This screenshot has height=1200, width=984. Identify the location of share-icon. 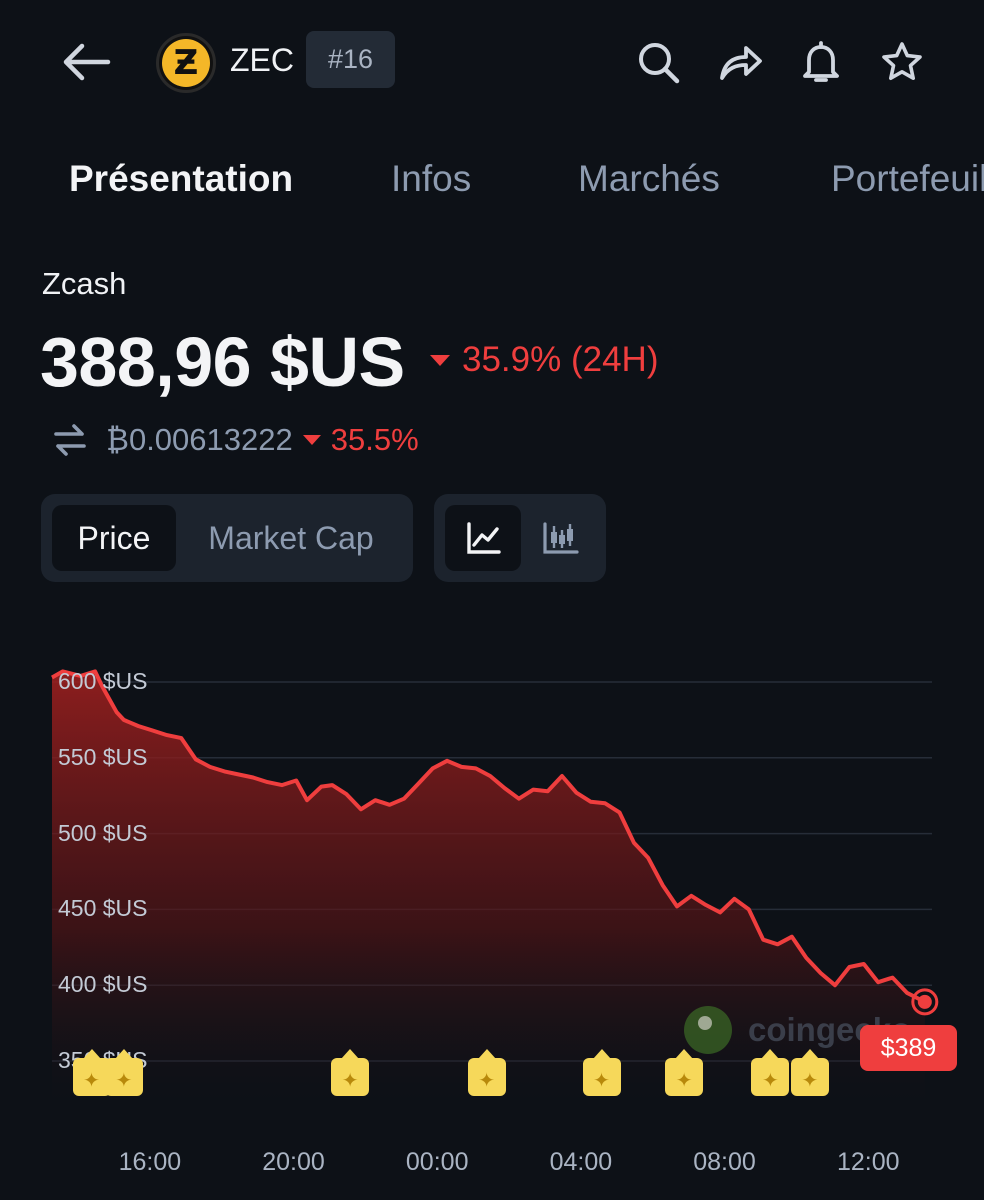
(740, 62).